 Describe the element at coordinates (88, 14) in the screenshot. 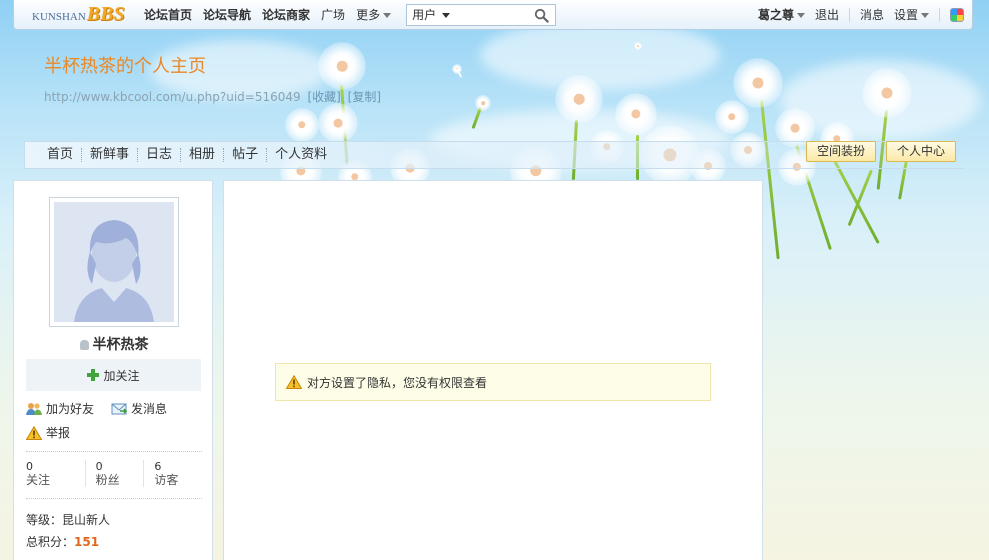

I see `site-logo: KUNSHAN BBS` at that location.